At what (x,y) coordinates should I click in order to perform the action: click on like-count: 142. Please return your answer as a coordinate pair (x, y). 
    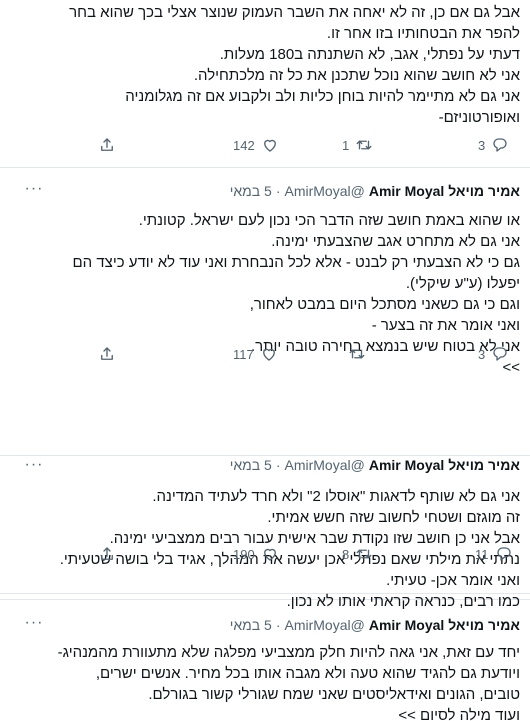
    Looking at the image, I should click on (244, 145).